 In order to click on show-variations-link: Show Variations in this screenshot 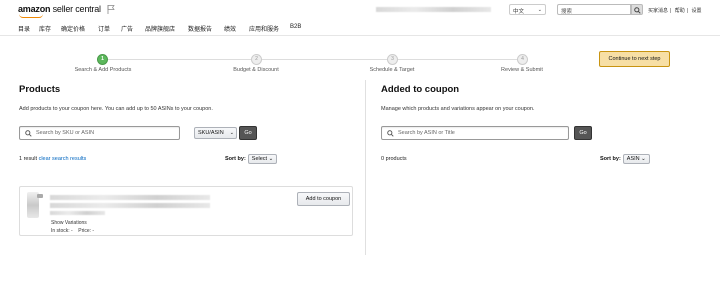, I will do `click(69, 223)`.